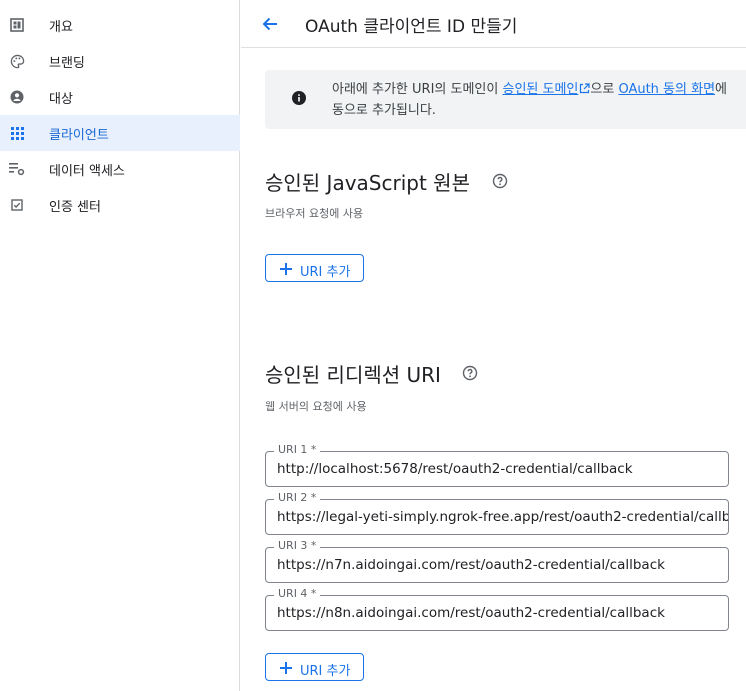  I want to click on settings-list-icon, so click(17, 169).